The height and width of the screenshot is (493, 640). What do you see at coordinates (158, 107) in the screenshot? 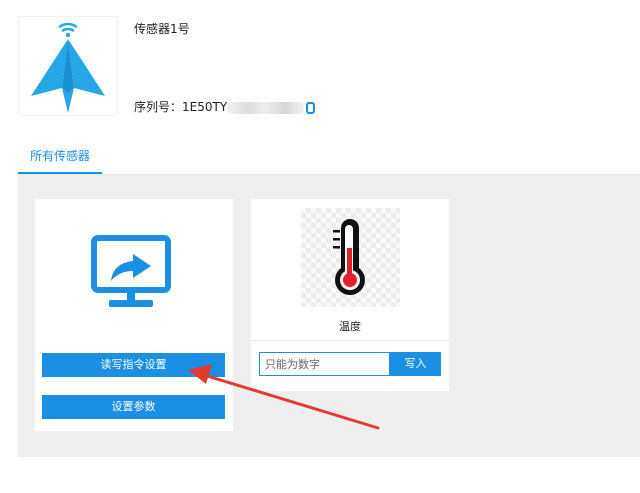
I see `serial-label: 序列号：` at bounding box center [158, 107].